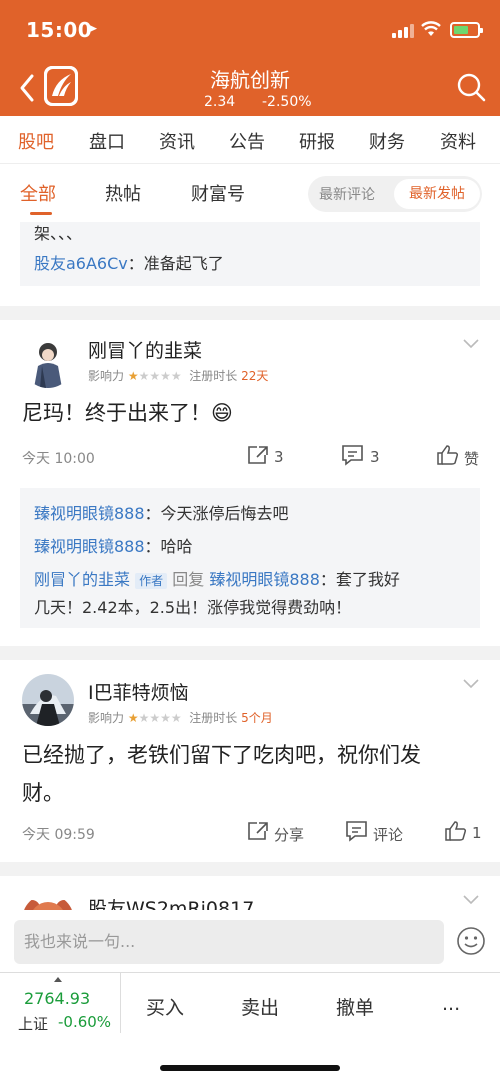 Image resolution: width=500 pixels, height=1082 pixels. What do you see at coordinates (218, 193) in the screenshot?
I see `subtab-fortune: 财富号` at bounding box center [218, 193].